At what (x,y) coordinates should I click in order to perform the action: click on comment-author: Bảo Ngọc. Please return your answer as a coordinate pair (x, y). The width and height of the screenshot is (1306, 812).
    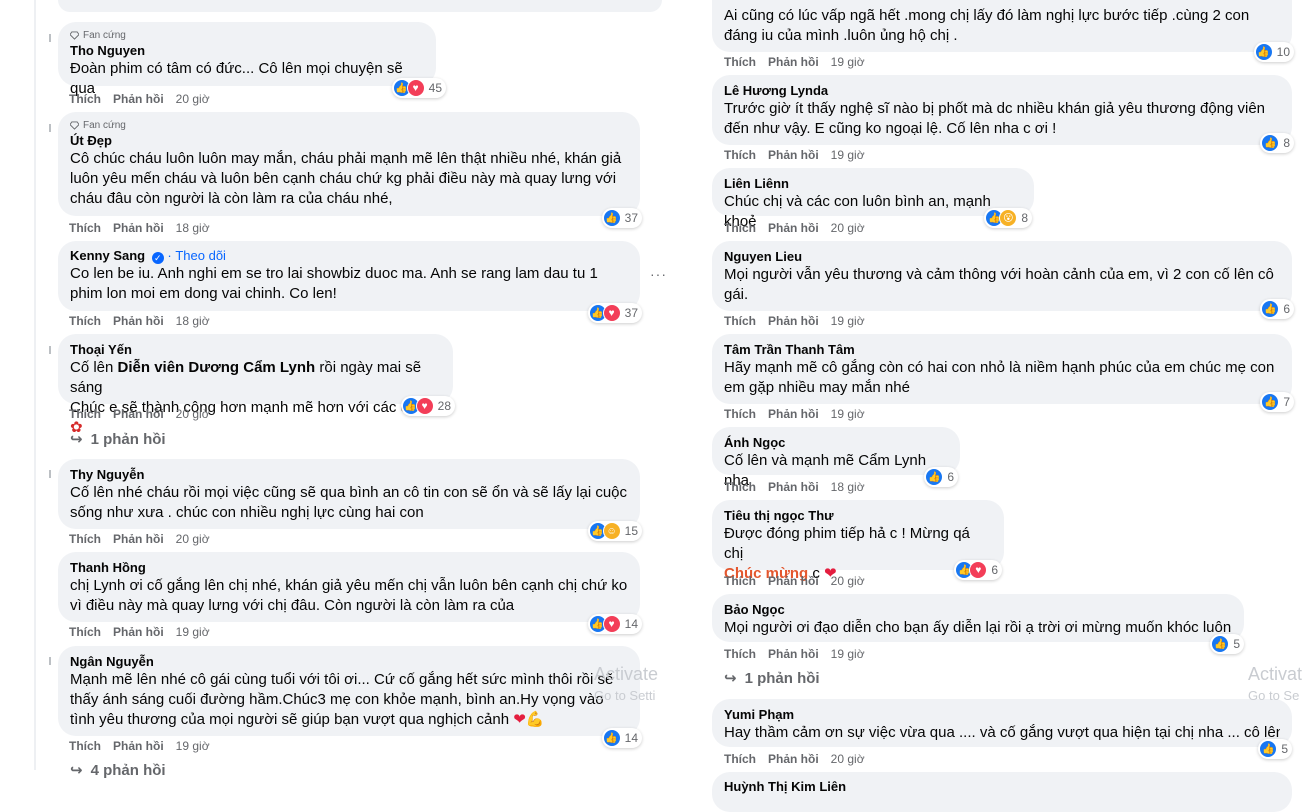
    Looking at the image, I should click on (978, 610).